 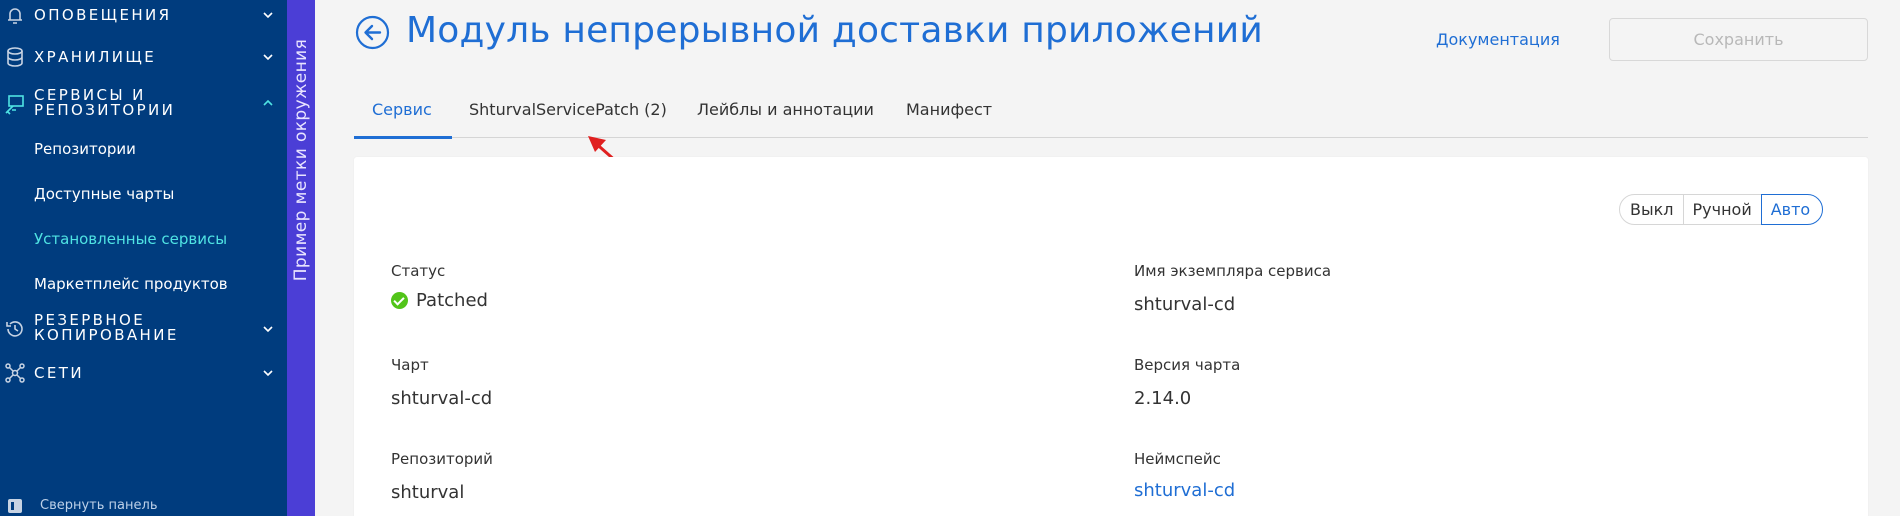 I want to click on chevron-up-icon, so click(x=268, y=102).